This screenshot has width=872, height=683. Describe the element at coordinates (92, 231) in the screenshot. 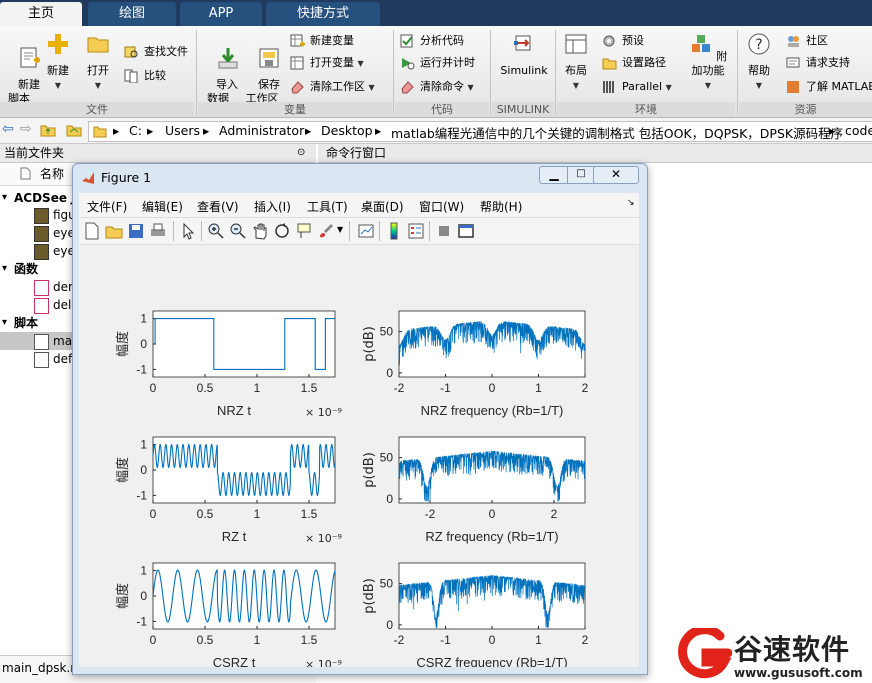

I see `new-figure-icon` at that location.